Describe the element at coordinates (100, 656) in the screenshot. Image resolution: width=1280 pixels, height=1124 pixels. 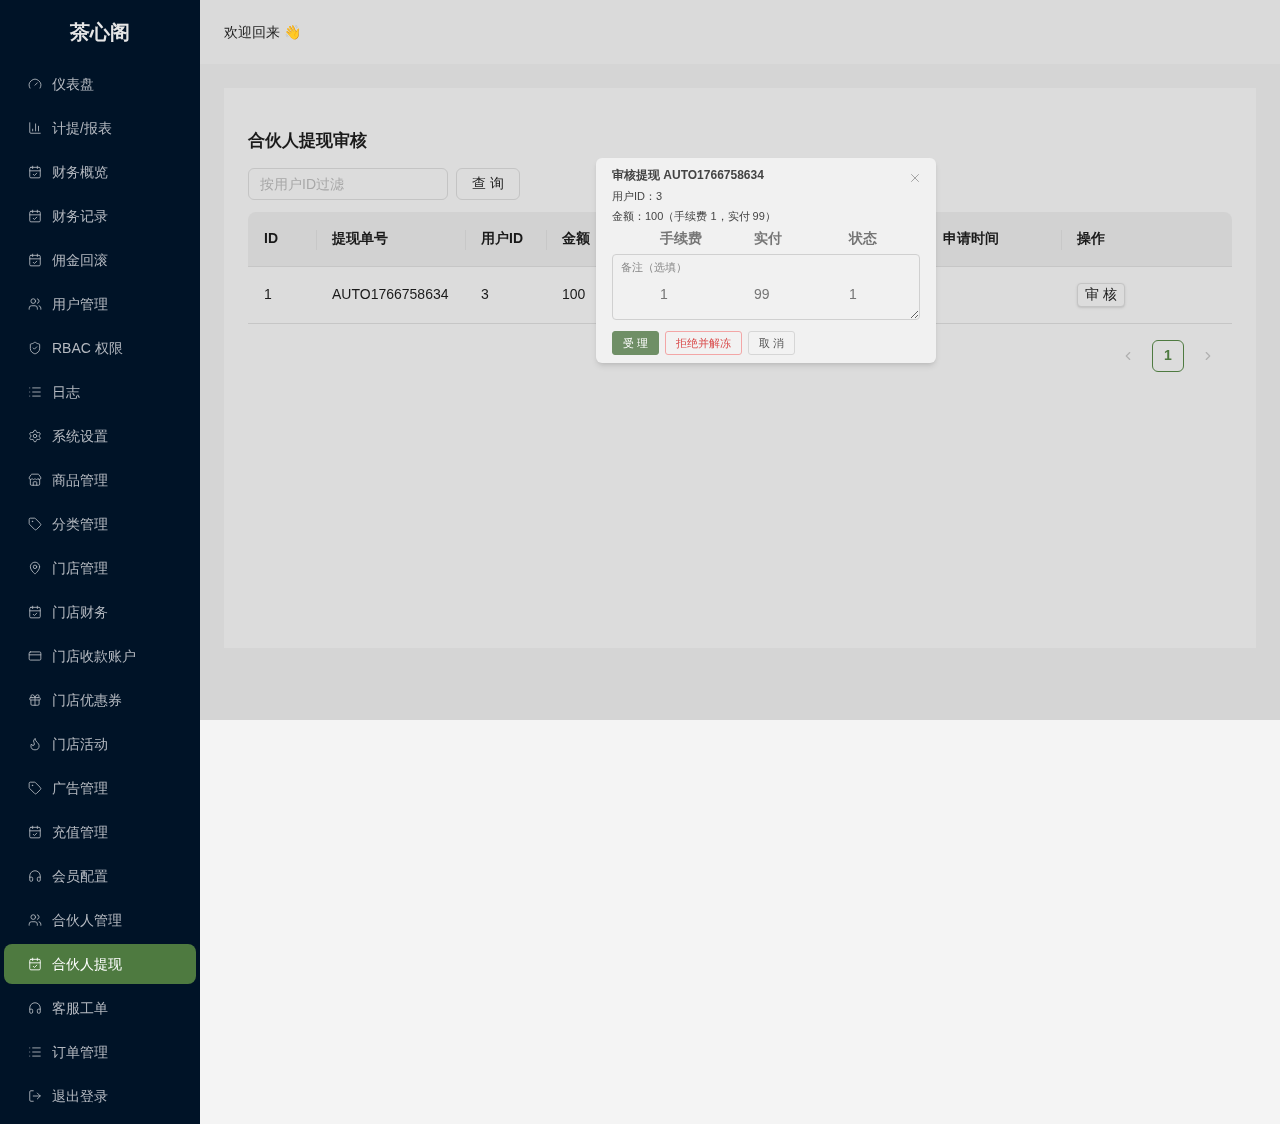
I see `sidebar-item: 门店收款账户` at that location.